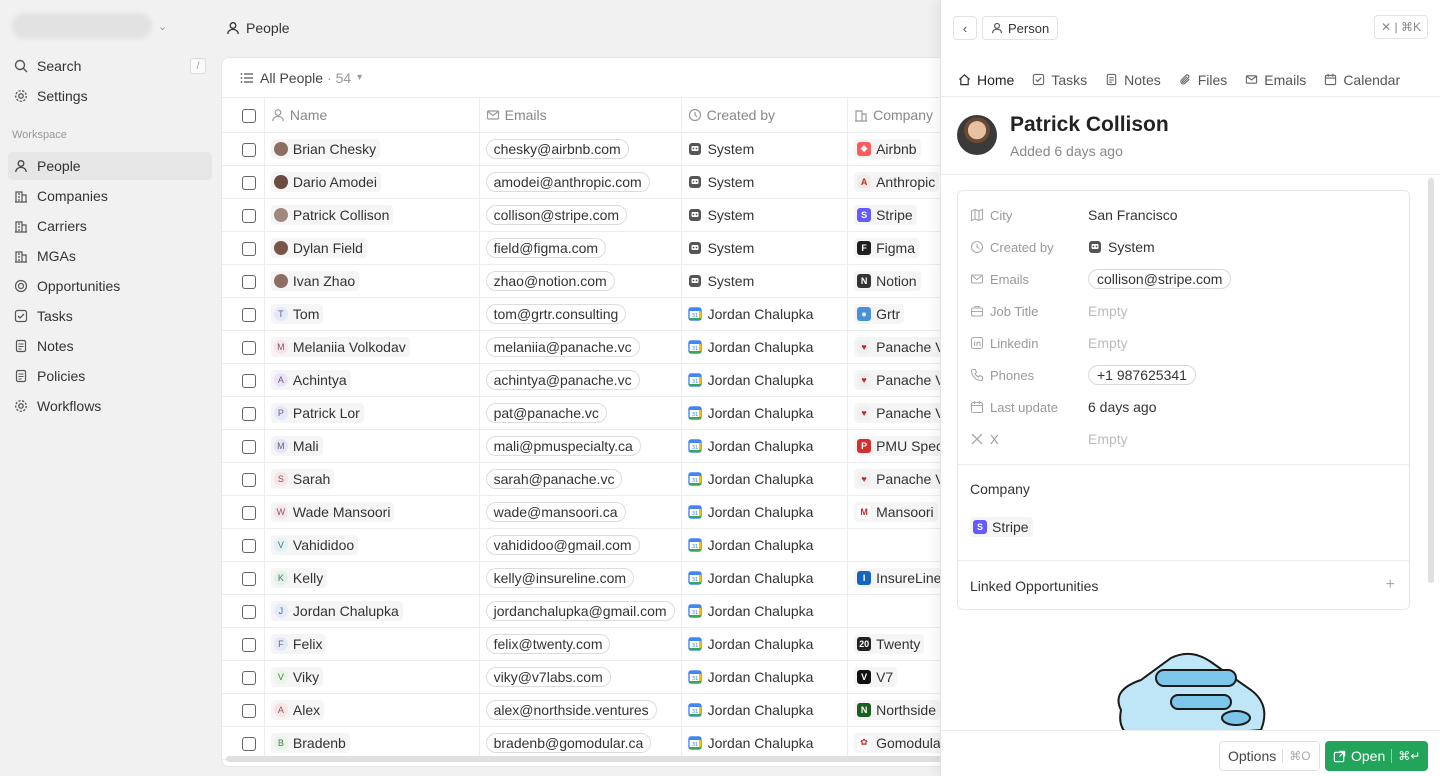 Image resolution: width=1440 pixels, height=776 pixels. Describe the element at coordinates (1185, 343) in the screenshot. I see `field-linkedin: Linkedin Empty` at that location.